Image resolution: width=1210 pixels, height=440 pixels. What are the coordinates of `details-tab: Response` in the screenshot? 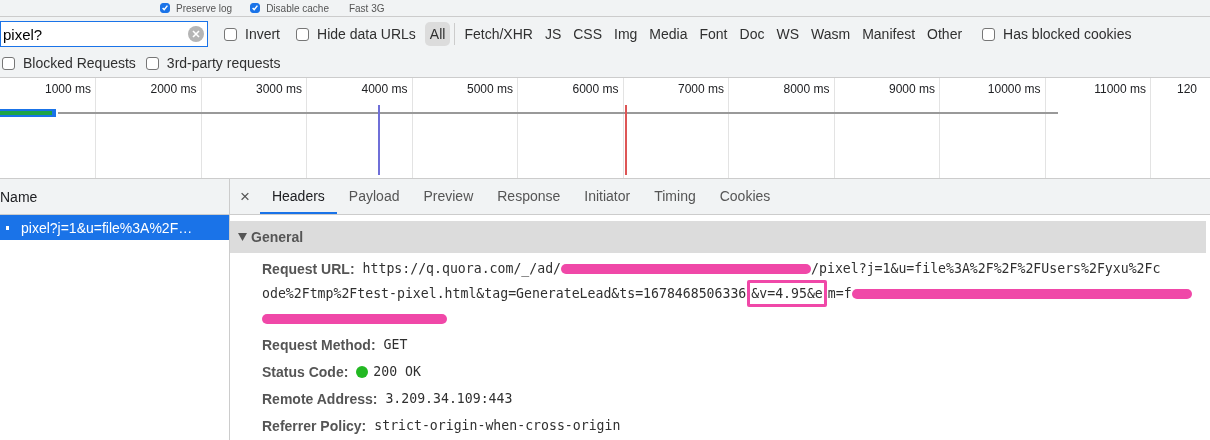 It's located at (529, 196).